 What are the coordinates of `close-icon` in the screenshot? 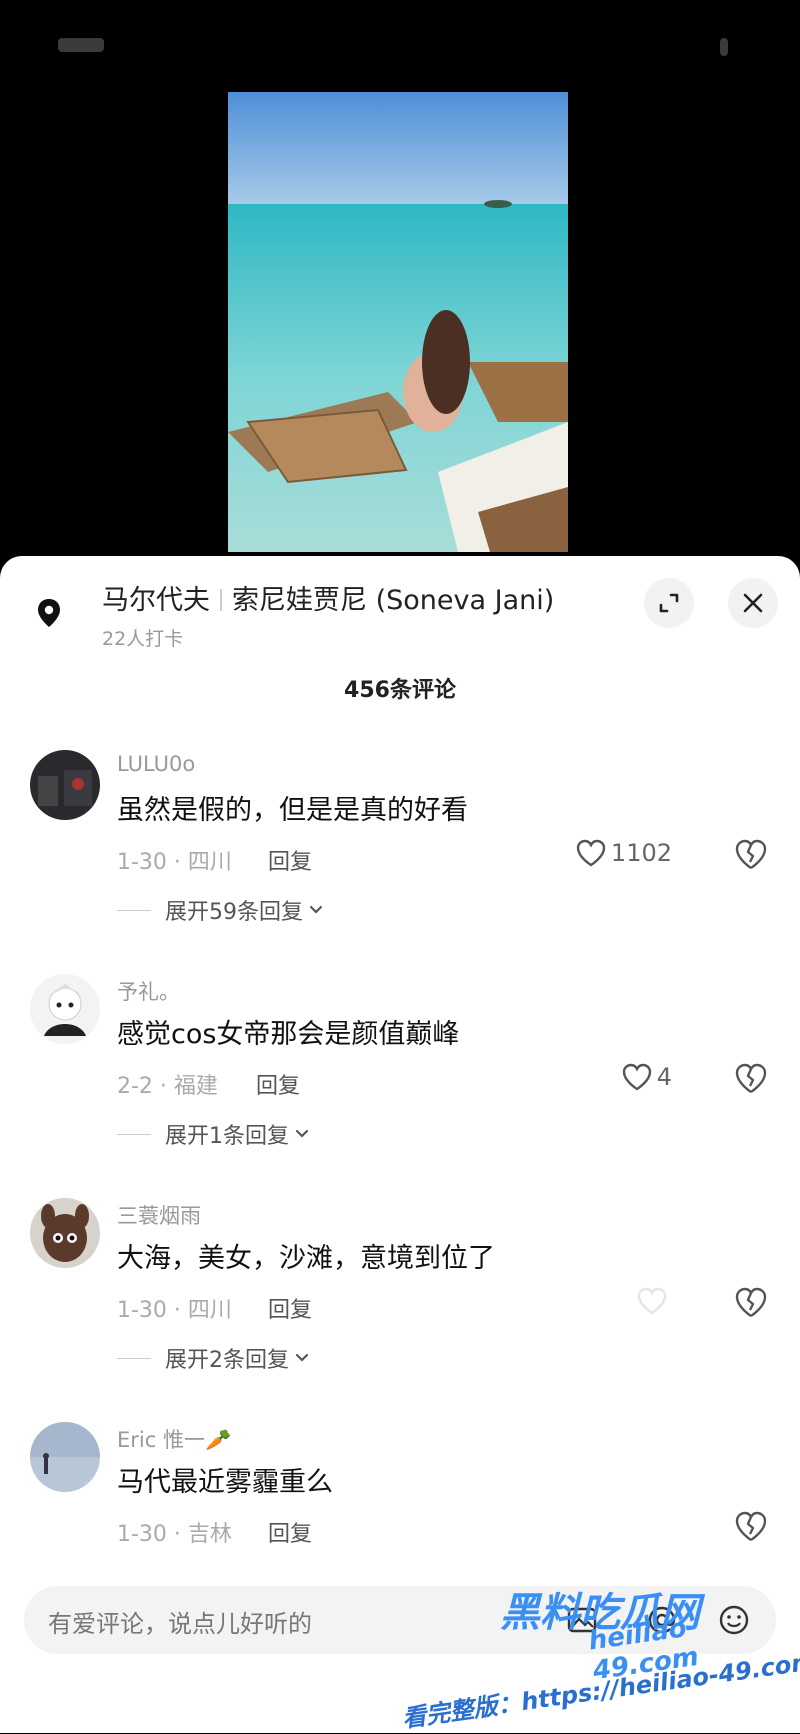 It's located at (753, 603).